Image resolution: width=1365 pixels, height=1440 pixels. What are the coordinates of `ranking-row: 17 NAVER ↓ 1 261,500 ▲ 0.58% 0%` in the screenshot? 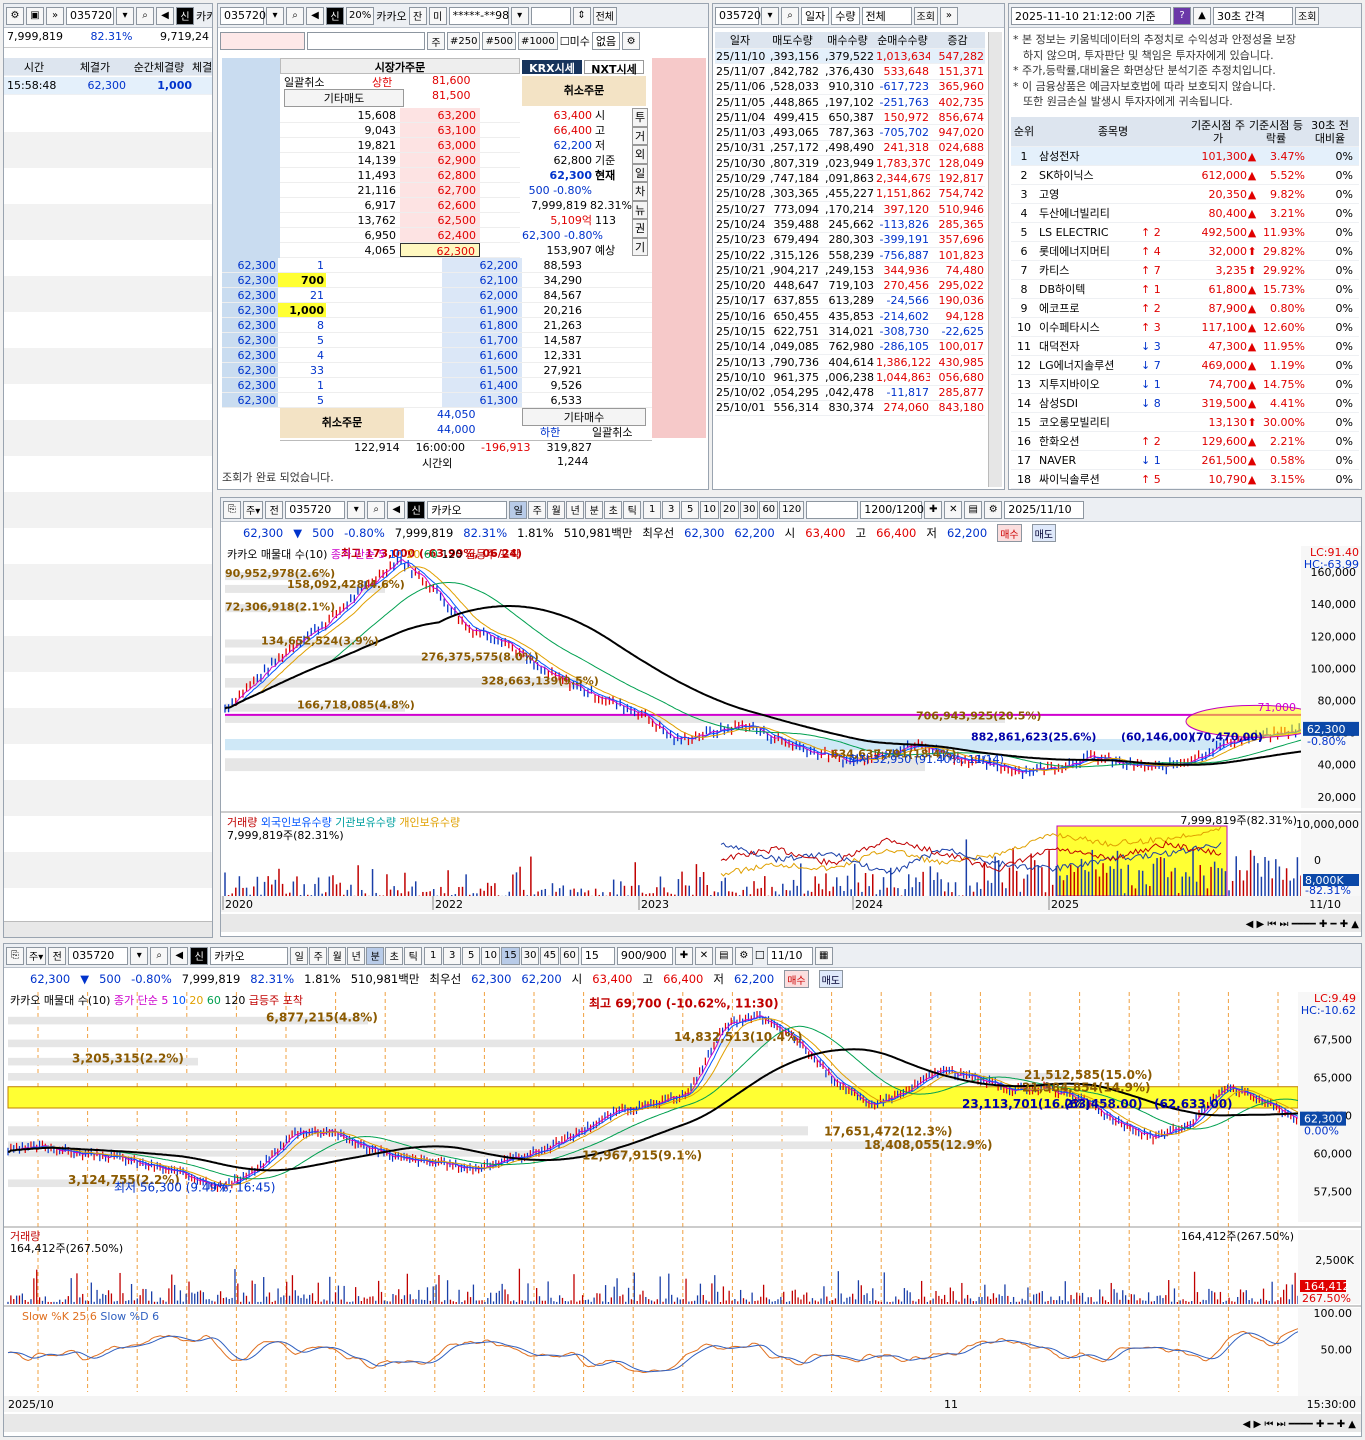 It's located at (1185, 460).